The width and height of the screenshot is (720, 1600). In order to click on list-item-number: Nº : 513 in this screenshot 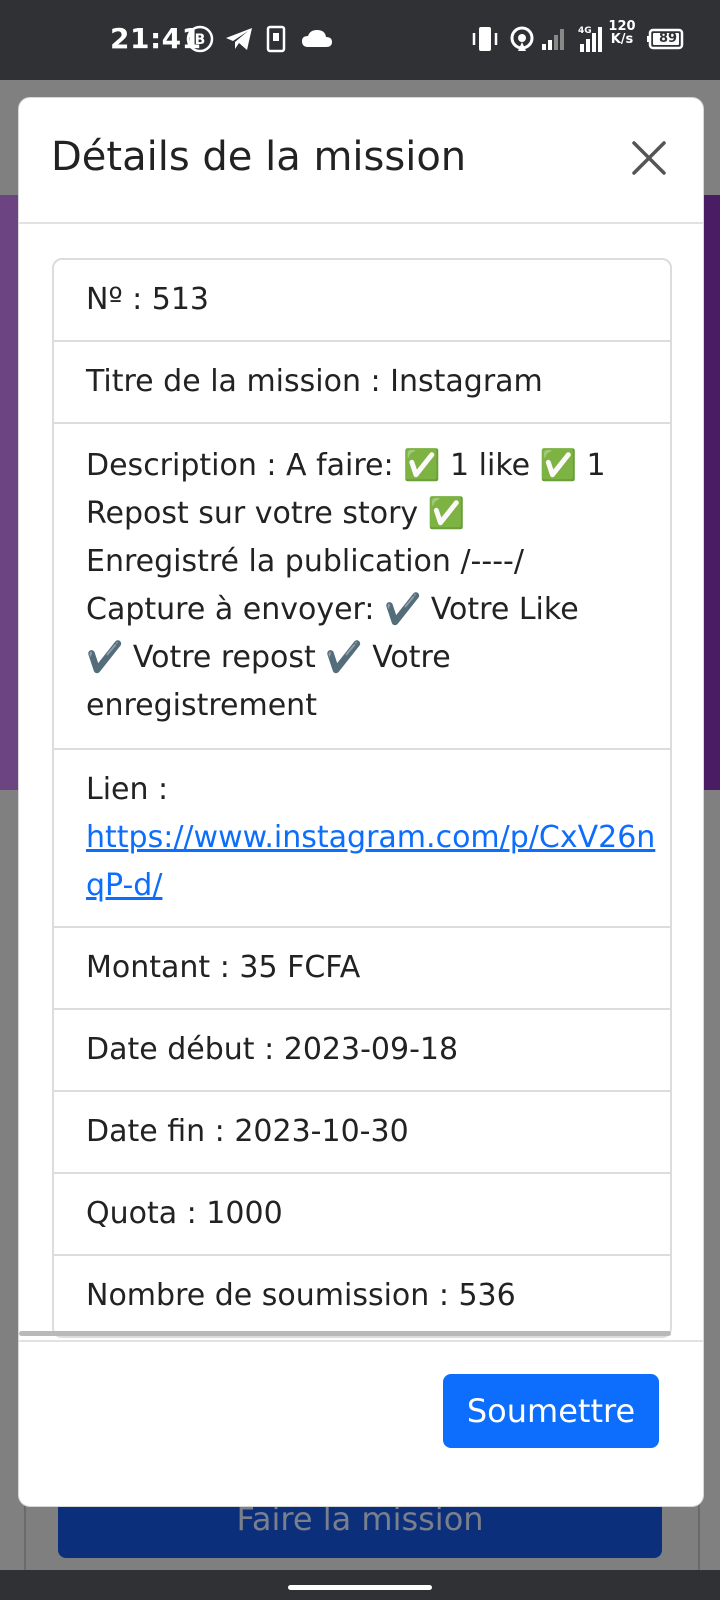, I will do `click(362, 301)`.